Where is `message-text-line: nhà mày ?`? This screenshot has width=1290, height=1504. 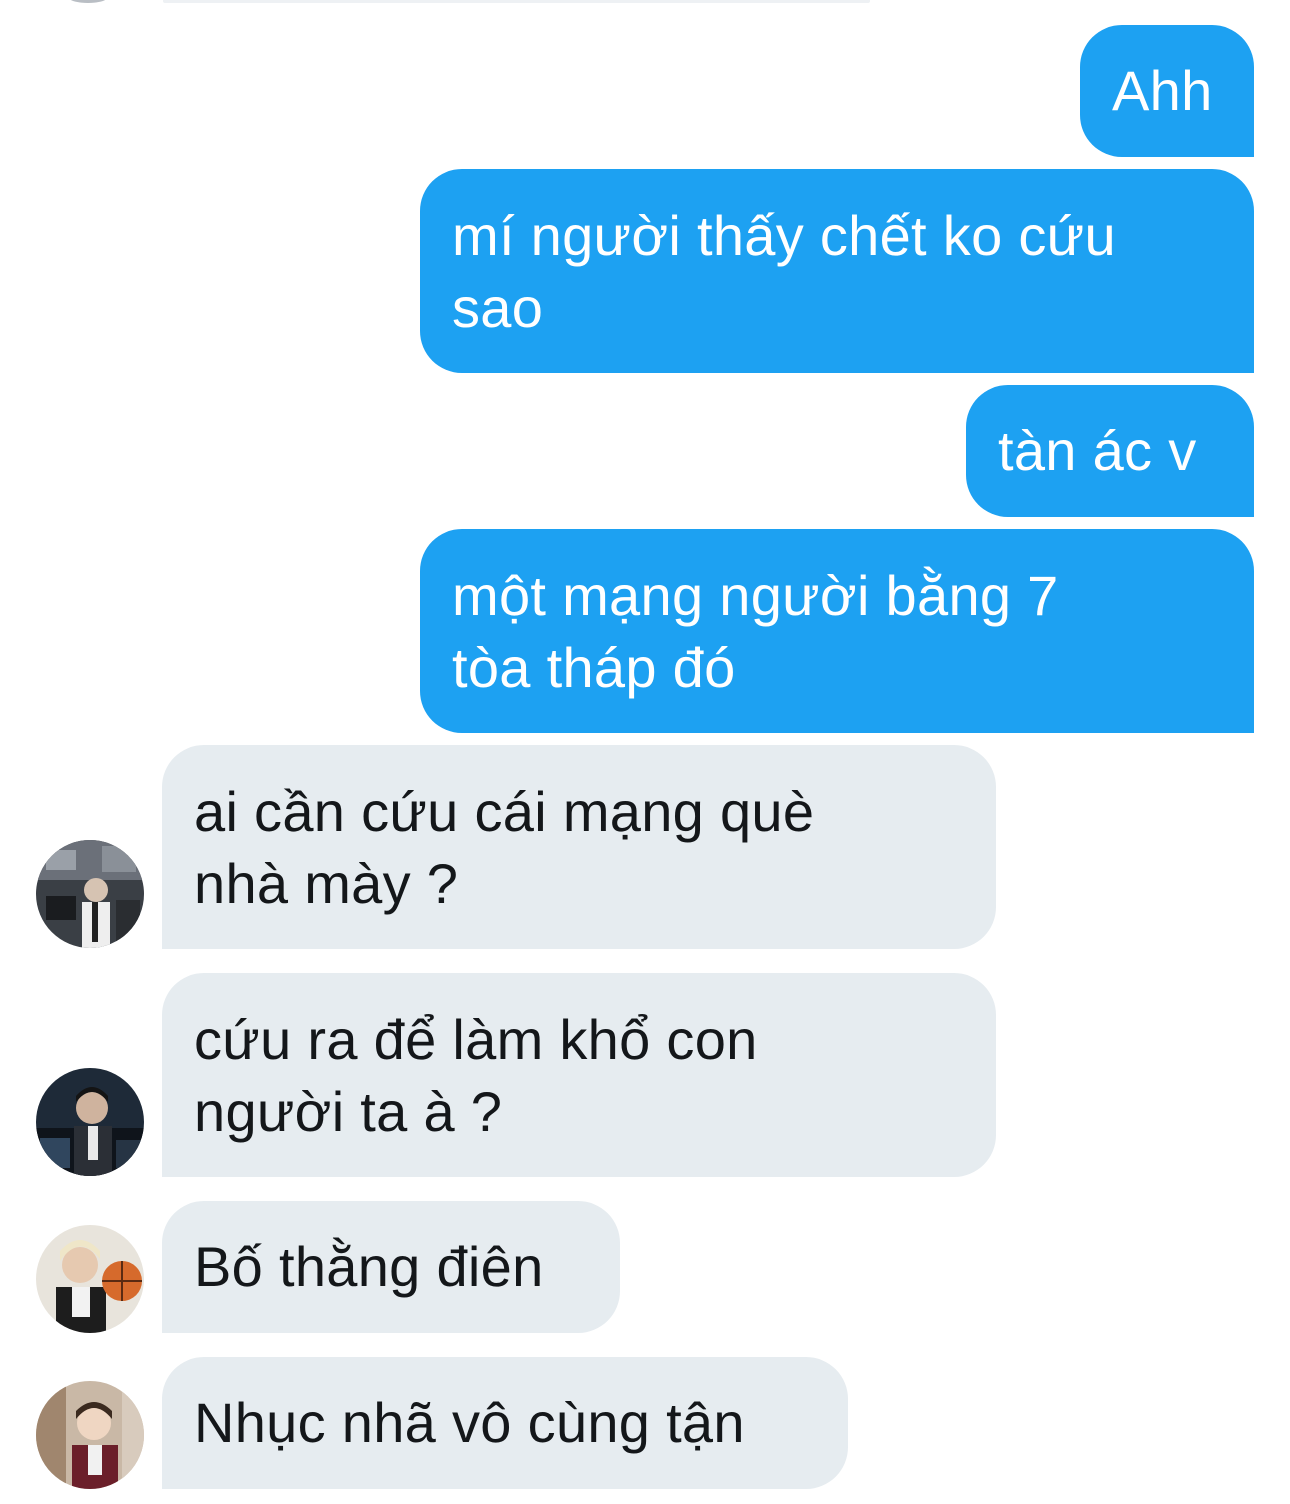
message-text-line: nhà mày ? is located at coordinates (326, 883).